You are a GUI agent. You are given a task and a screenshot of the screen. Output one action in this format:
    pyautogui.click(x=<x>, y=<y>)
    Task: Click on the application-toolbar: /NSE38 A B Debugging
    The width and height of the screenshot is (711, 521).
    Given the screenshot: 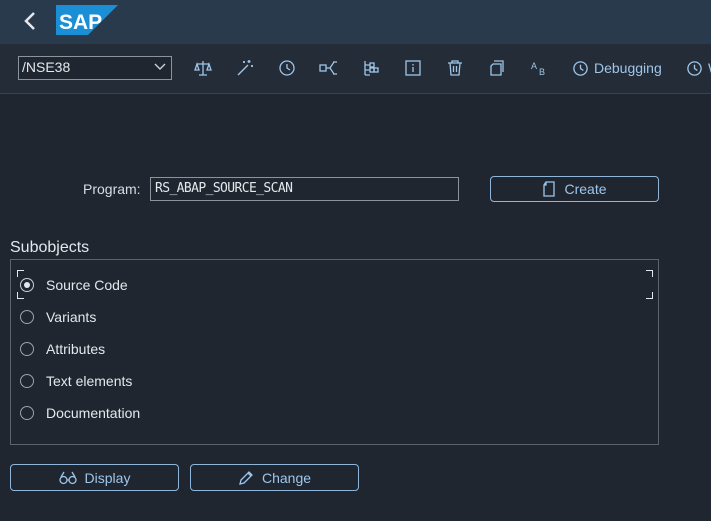 What is the action you would take?
    pyautogui.click(x=355, y=69)
    